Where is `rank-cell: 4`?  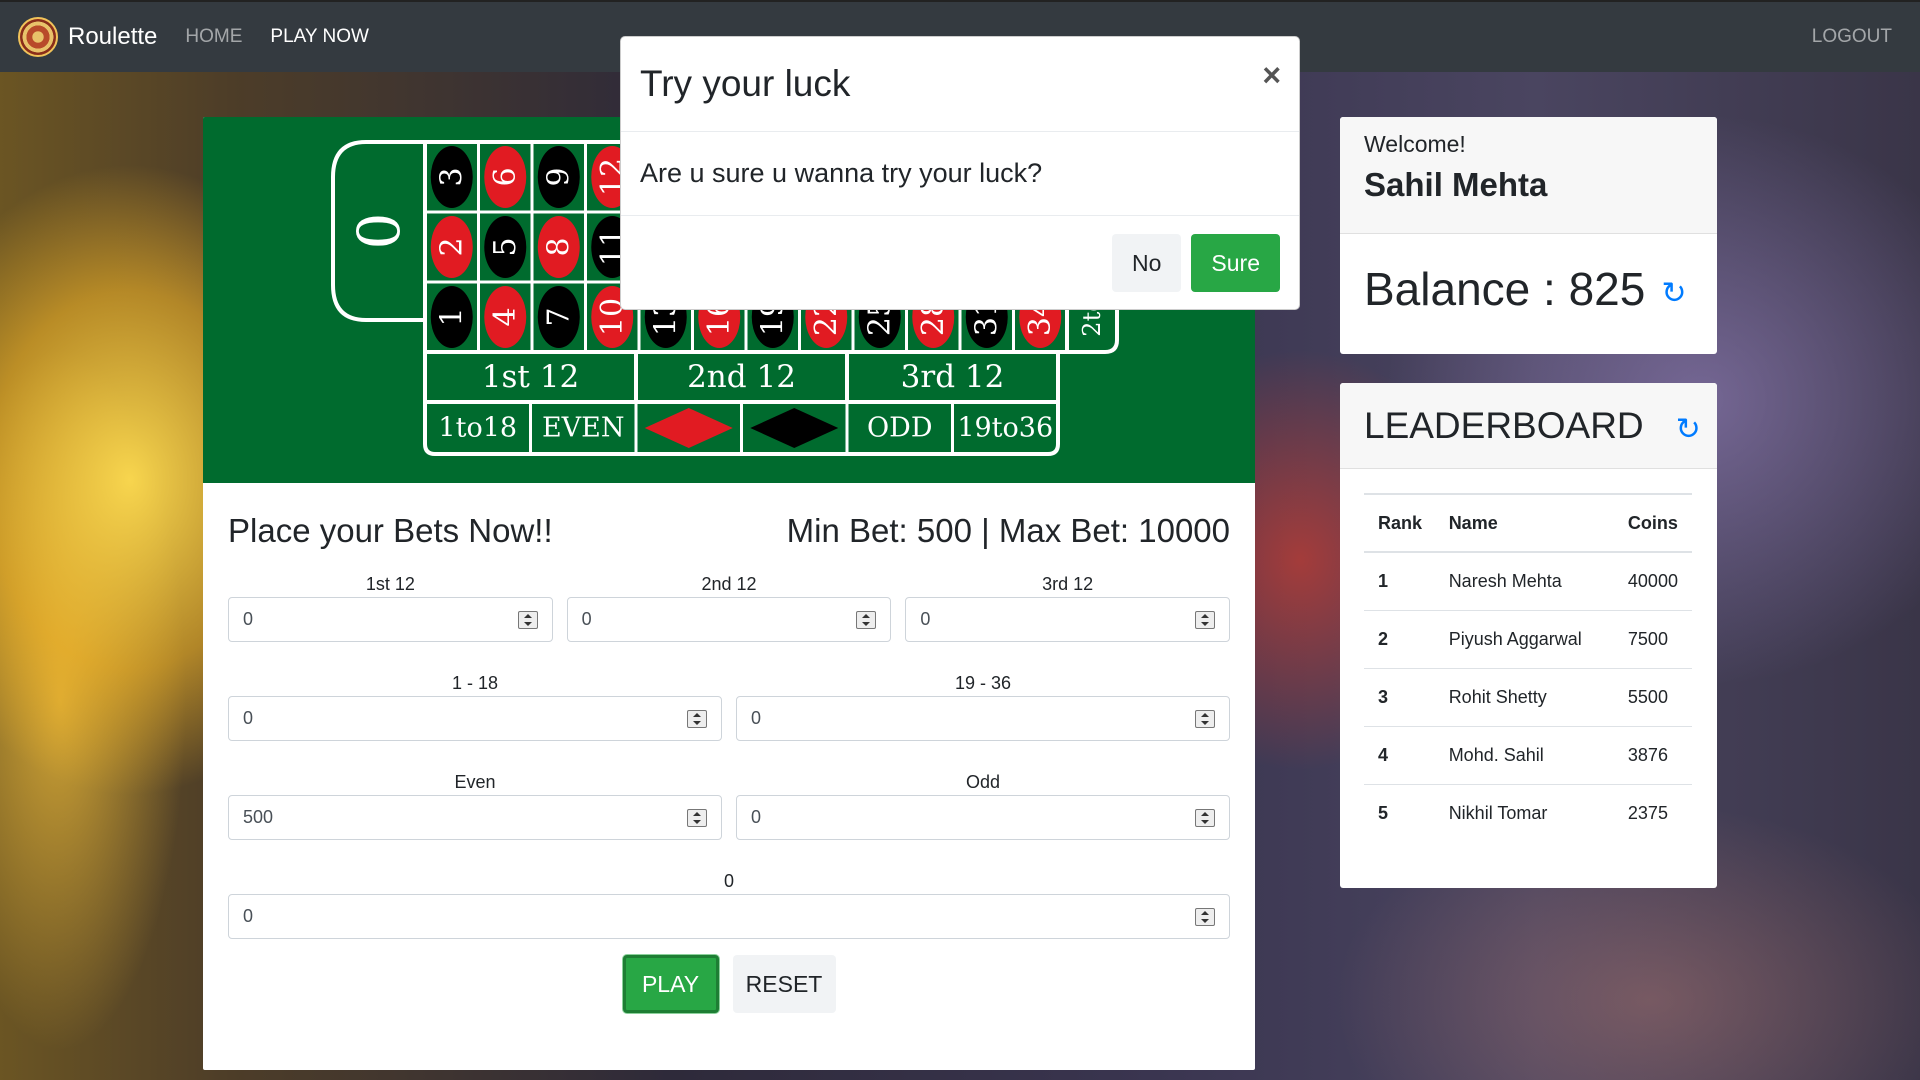 rank-cell: 4 is located at coordinates (1399, 754).